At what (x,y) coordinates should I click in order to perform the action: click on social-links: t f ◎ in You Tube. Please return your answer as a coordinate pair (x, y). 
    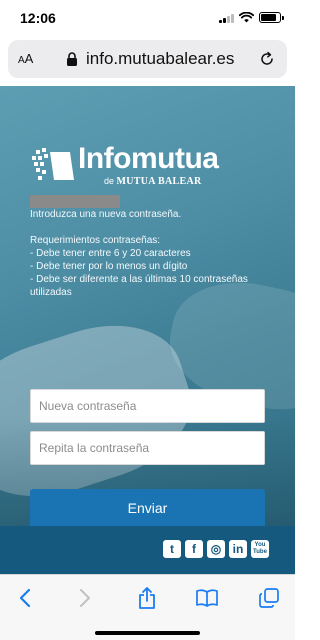
    Looking at the image, I should click on (216, 549).